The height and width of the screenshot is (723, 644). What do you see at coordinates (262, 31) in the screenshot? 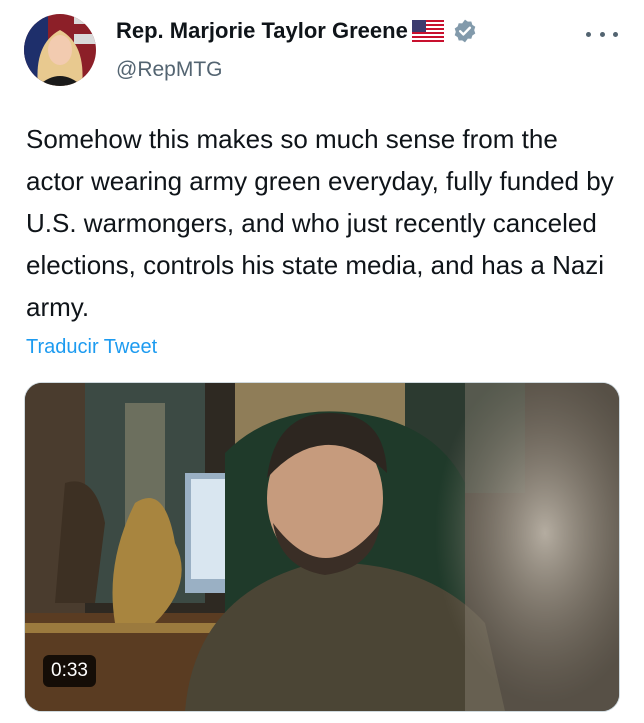
I see `author-display-name: Rep. Marjorie Taylor Greene` at bounding box center [262, 31].